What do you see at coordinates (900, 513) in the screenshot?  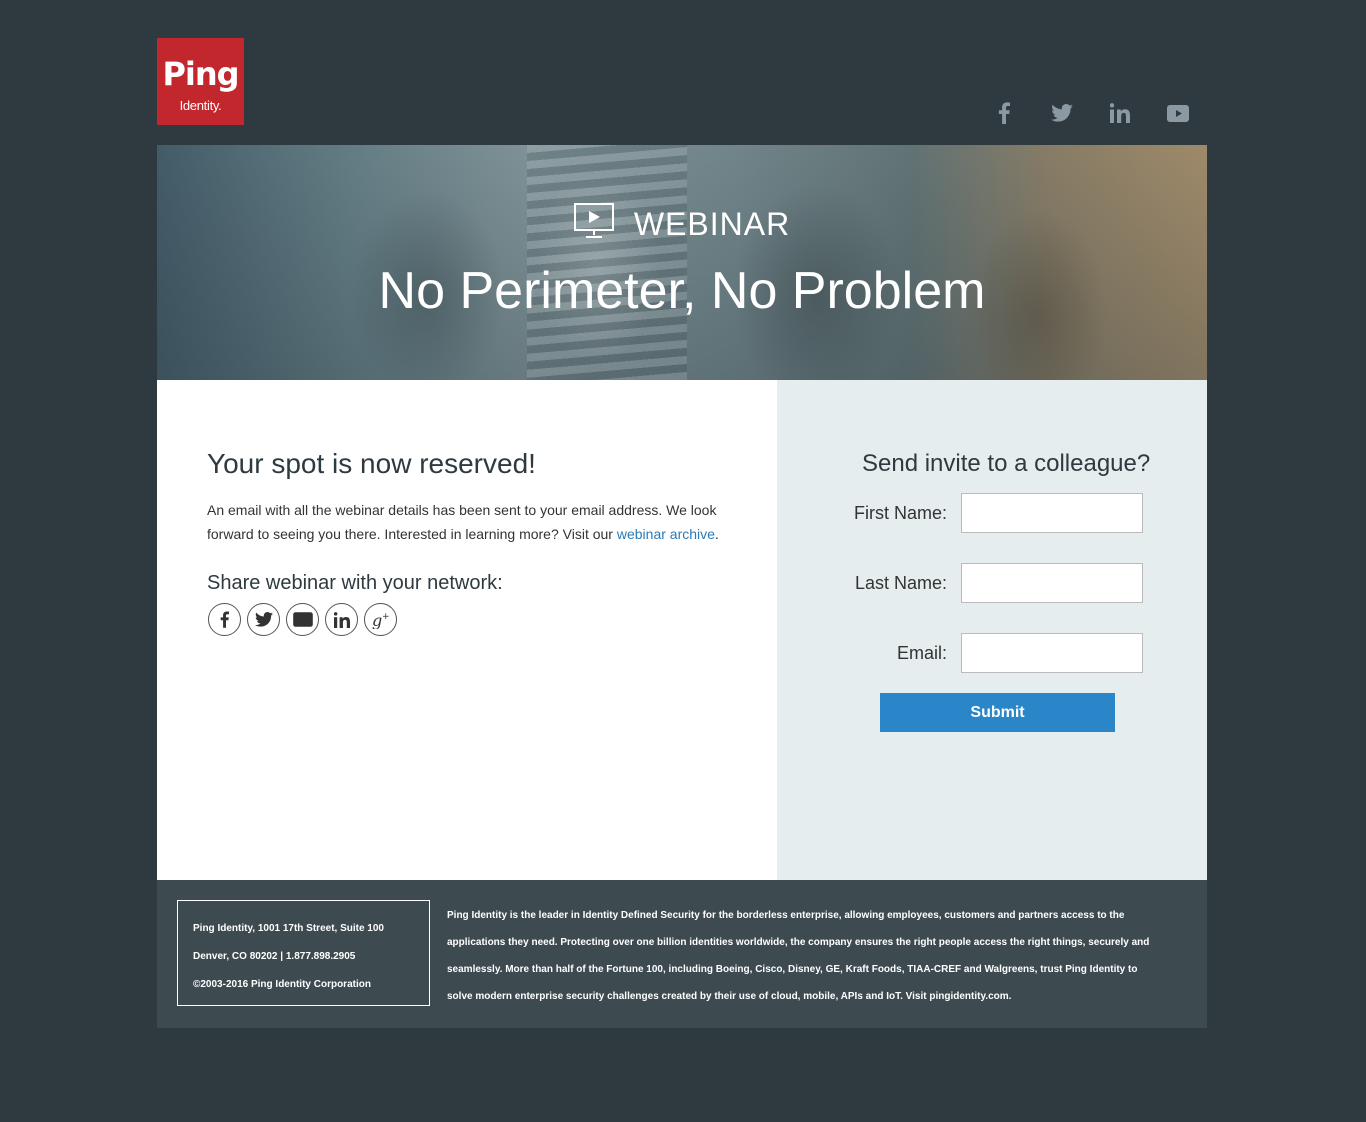 I see `first-name-label: First Name:` at bounding box center [900, 513].